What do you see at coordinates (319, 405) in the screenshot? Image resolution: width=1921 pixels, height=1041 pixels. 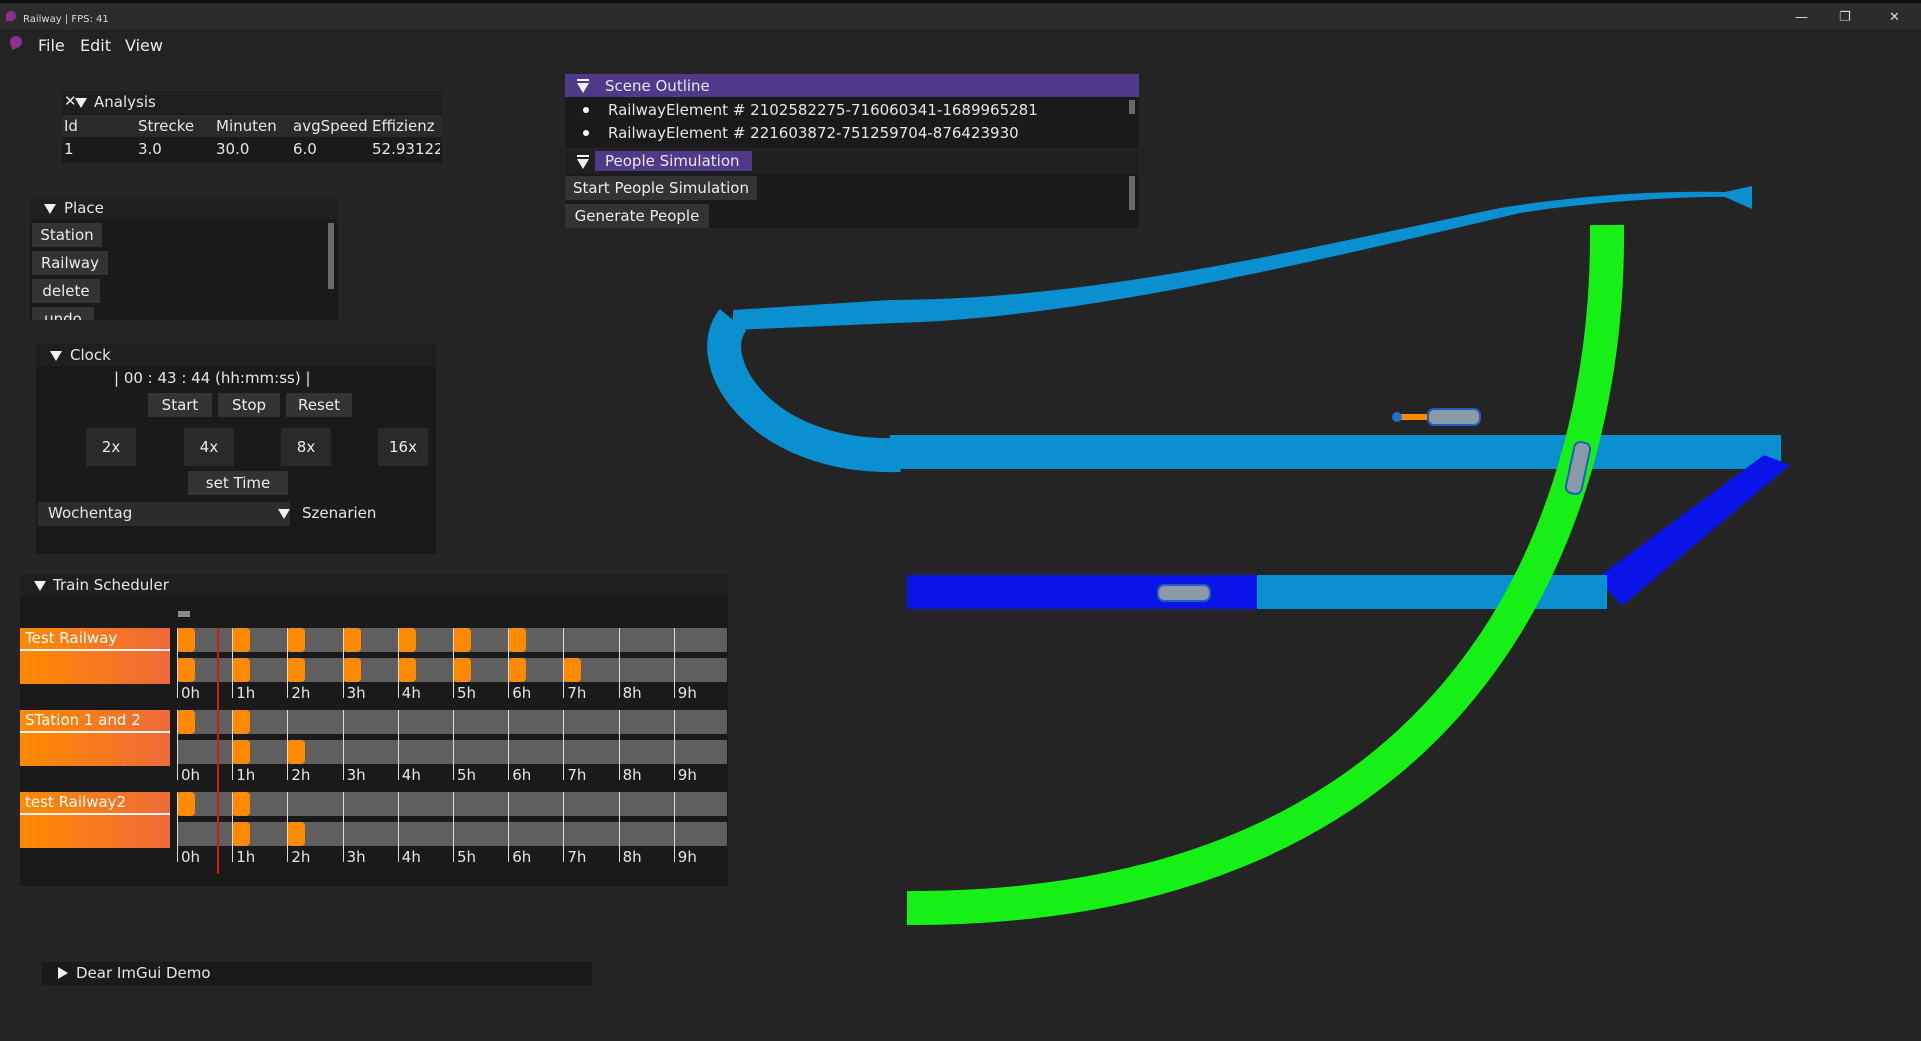 I see `clock-reset-button: Reset` at bounding box center [319, 405].